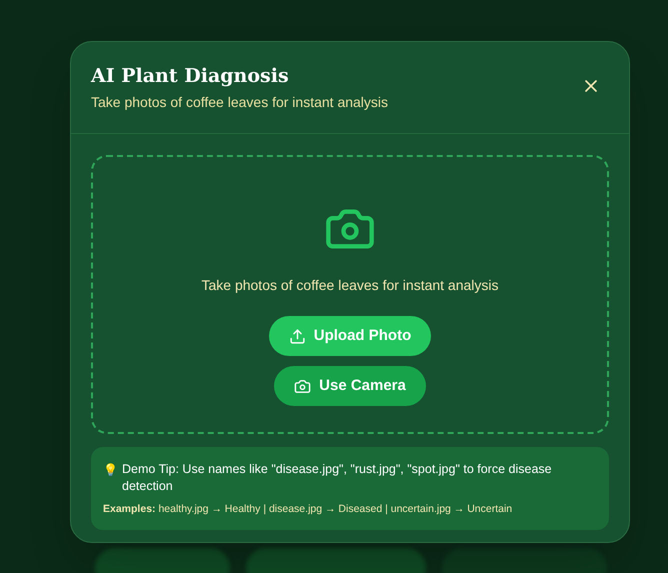 The width and height of the screenshot is (668, 573). I want to click on dialog-title: AI Plant Diagnosis, so click(190, 76).